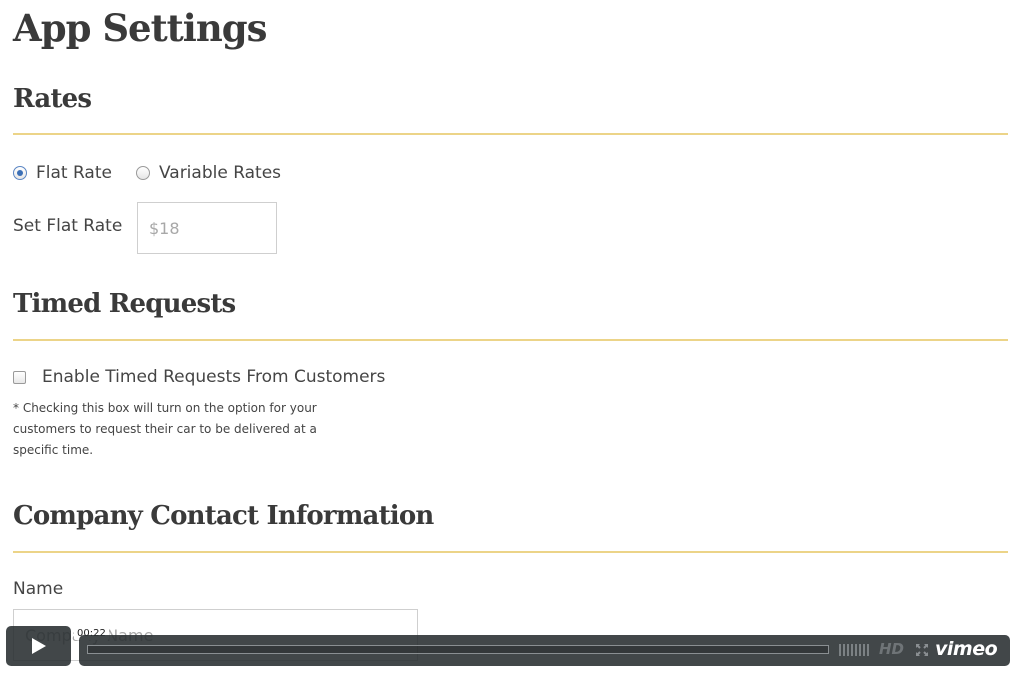  Describe the element at coordinates (124, 304) in the screenshot. I see `timed-requests-heading: Timed Requests` at that location.